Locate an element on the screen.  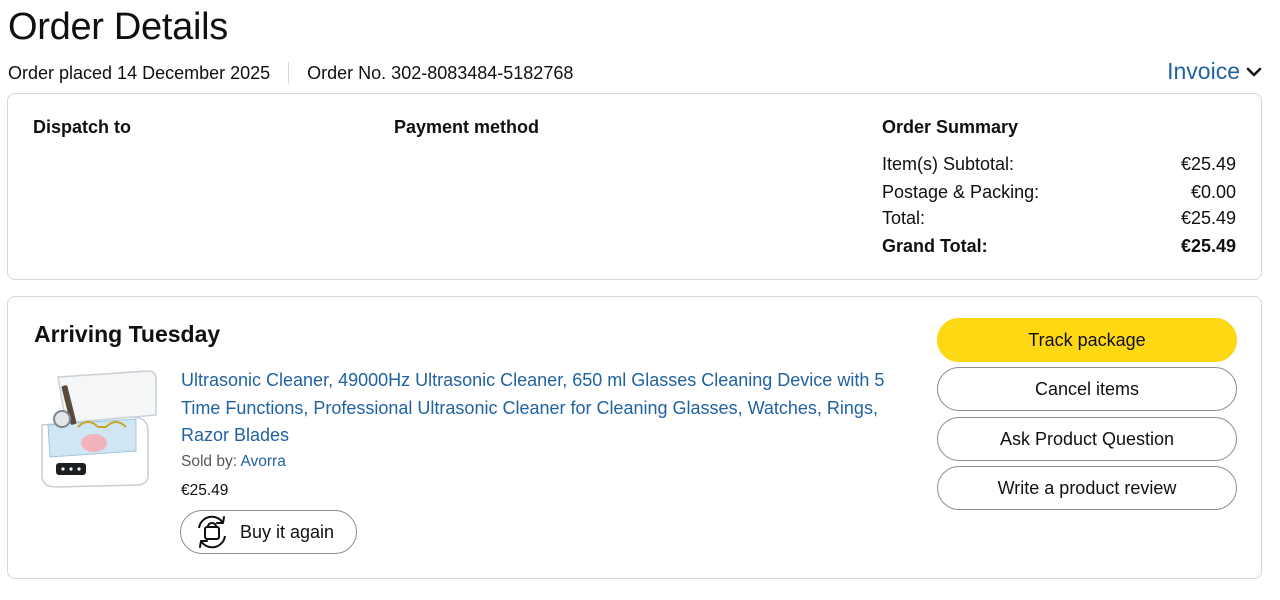
write-review-button: Write a product review is located at coordinates (1087, 488).